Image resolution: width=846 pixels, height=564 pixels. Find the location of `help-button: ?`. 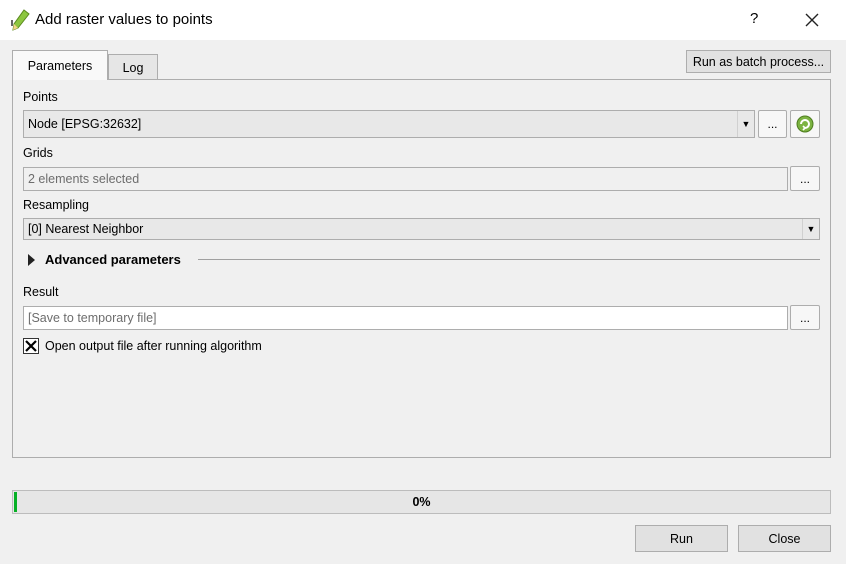

help-button: ? is located at coordinates (754, 18).